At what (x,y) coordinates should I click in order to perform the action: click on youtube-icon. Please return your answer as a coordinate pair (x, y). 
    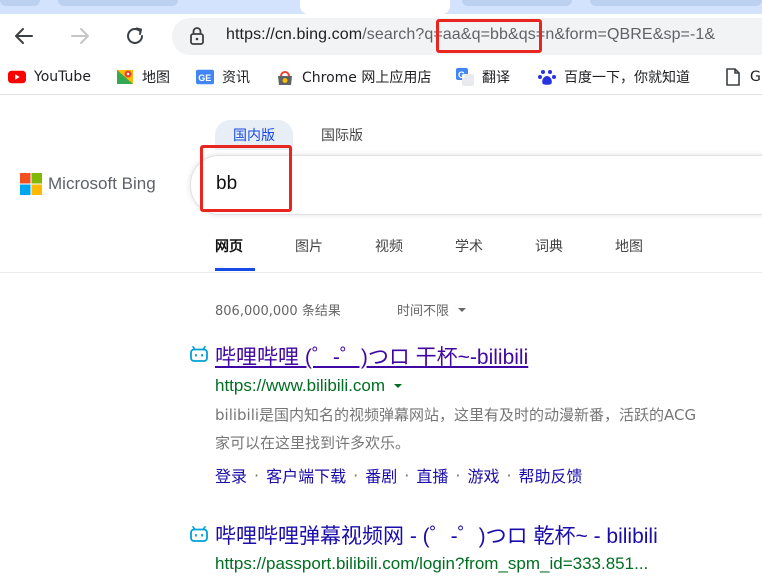
    Looking at the image, I should click on (17, 77).